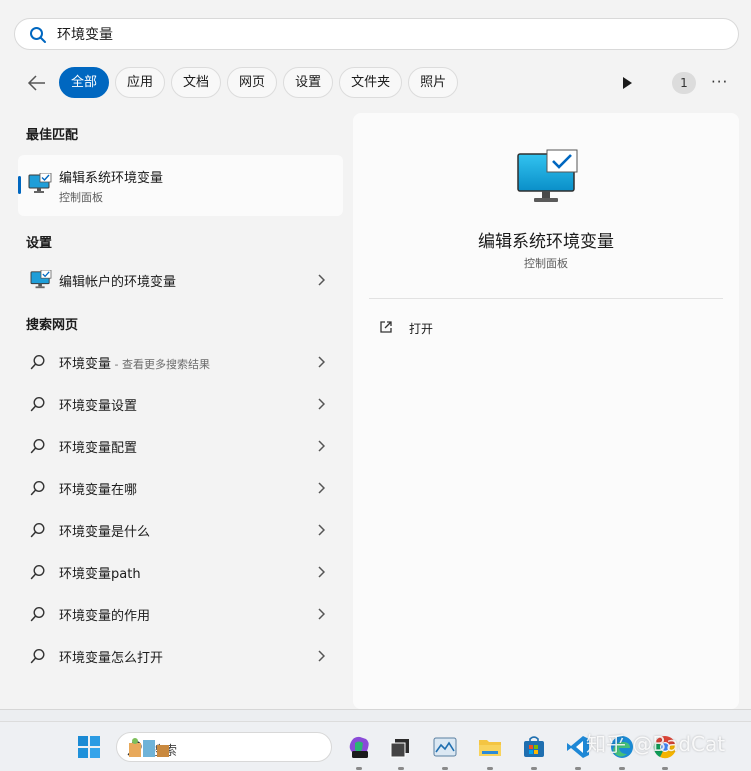 This screenshot has height=771, width=751. What do you see at coordinates (84, 82) in the screenshot?
I see `tab-all: 全部` at bounding box center [84, 82].